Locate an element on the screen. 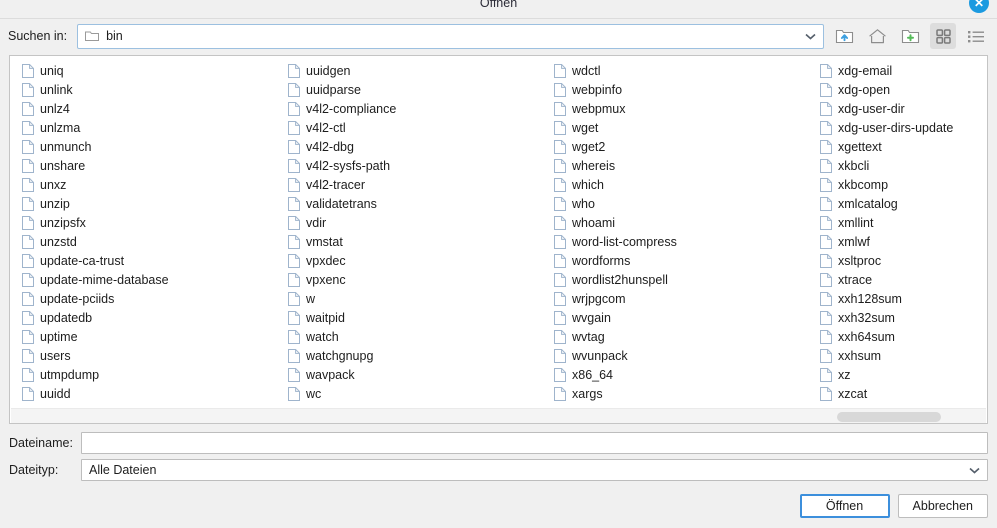 The image size is (997, 528). list-item: unzstd is located at coordinates (148, 241).